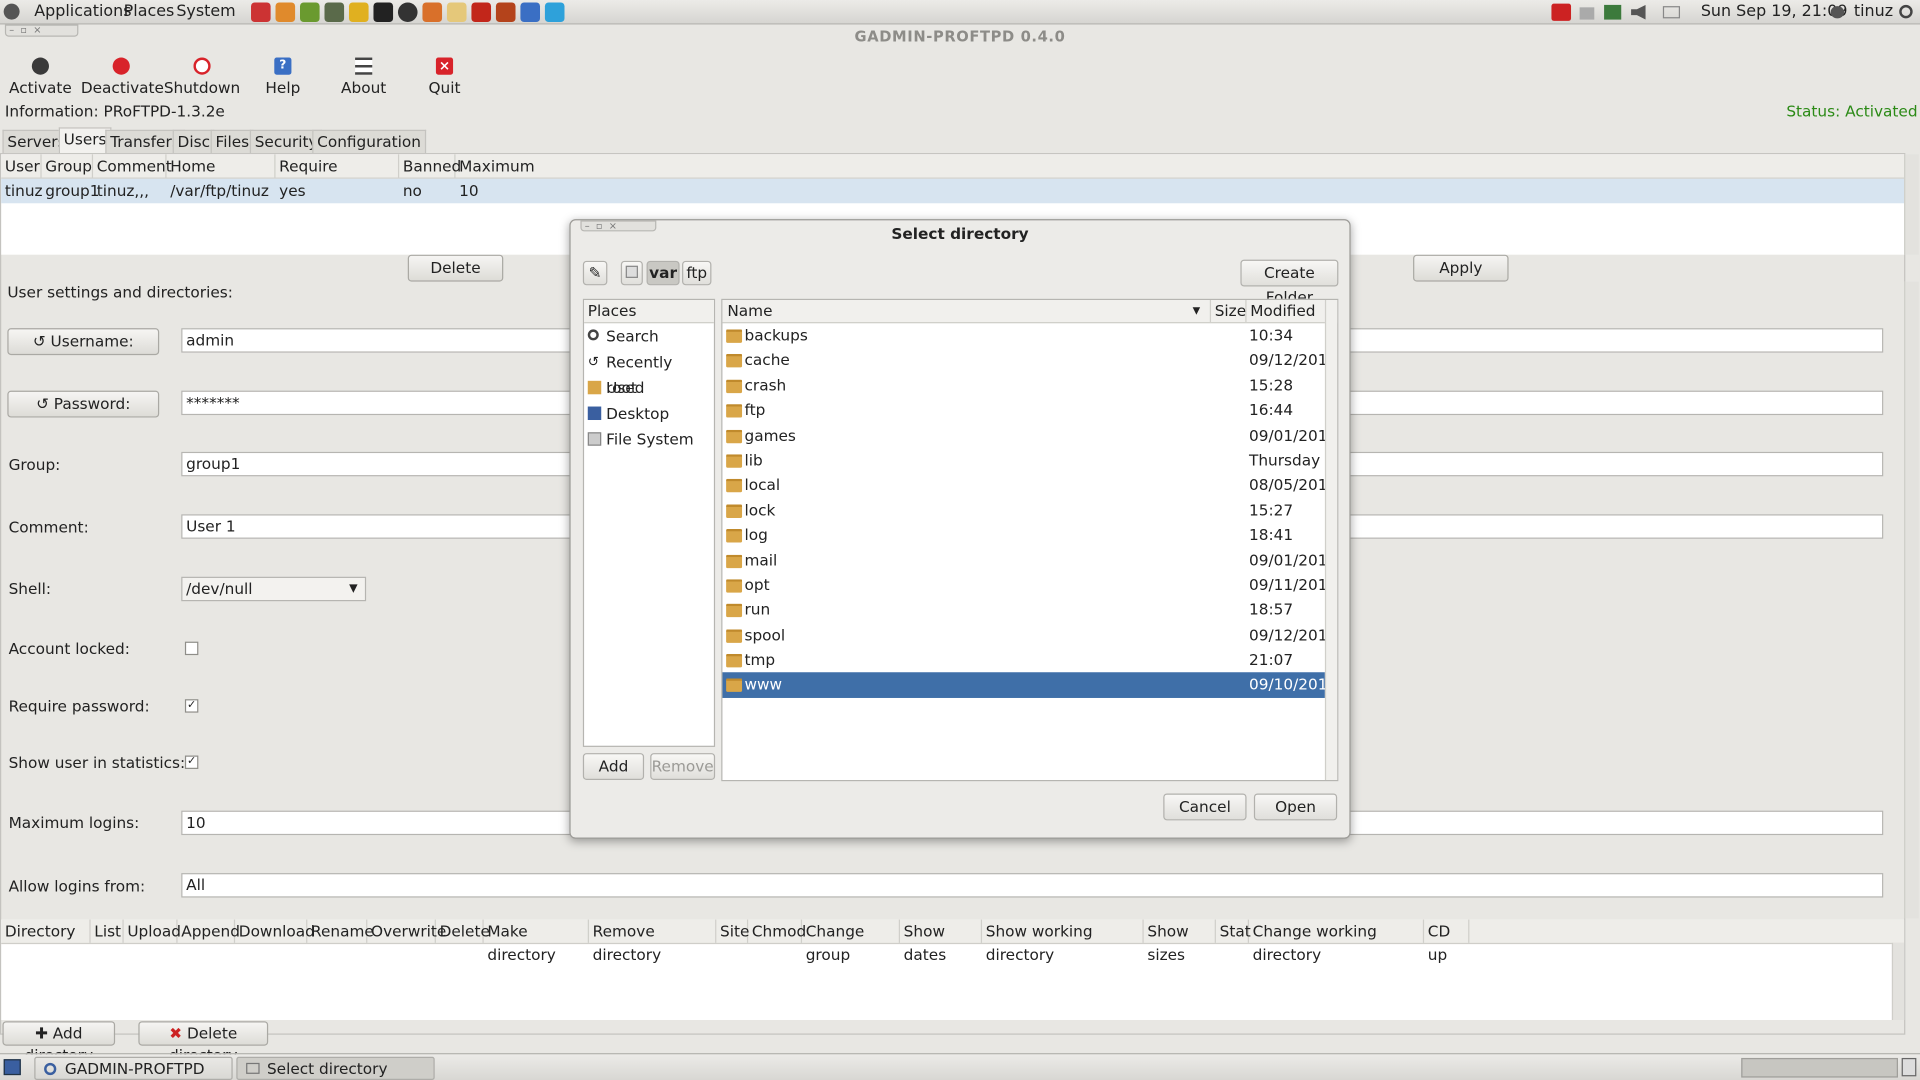 Image resolution: width=1920 pixels, height=1080 pixels. Describe the element at coordinates (941, 941) in the screenshot. I see `column-header: Show dates` at that location.